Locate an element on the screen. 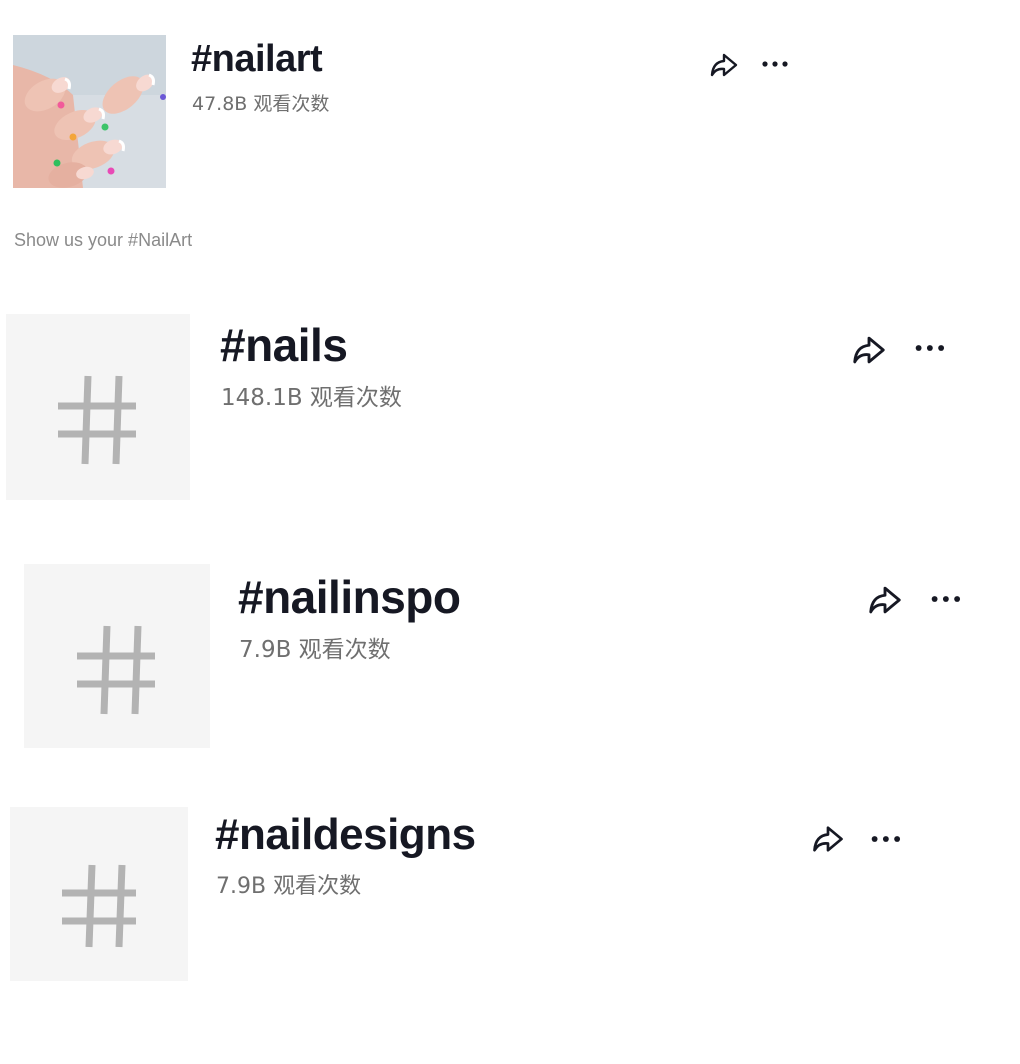  view-count: 47.8B 观看次数 is located at coordinates (261, 104).